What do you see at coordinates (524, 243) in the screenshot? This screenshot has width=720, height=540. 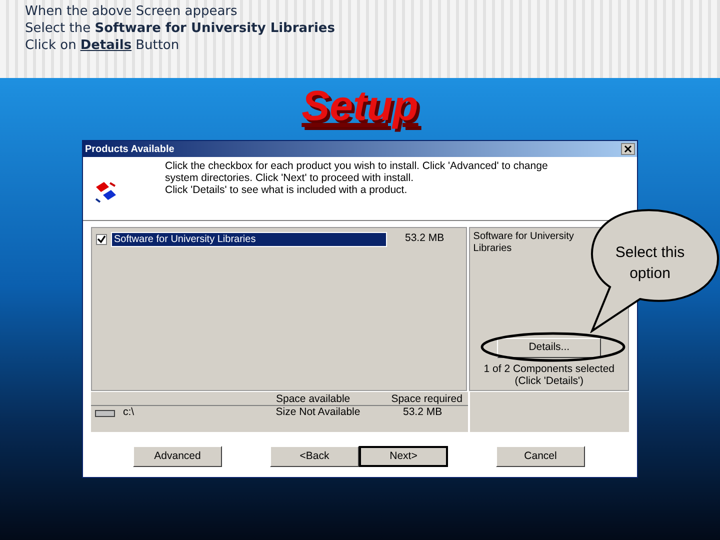 I see `description-text: Software for University Libraries` at bounding box center [524, 243].